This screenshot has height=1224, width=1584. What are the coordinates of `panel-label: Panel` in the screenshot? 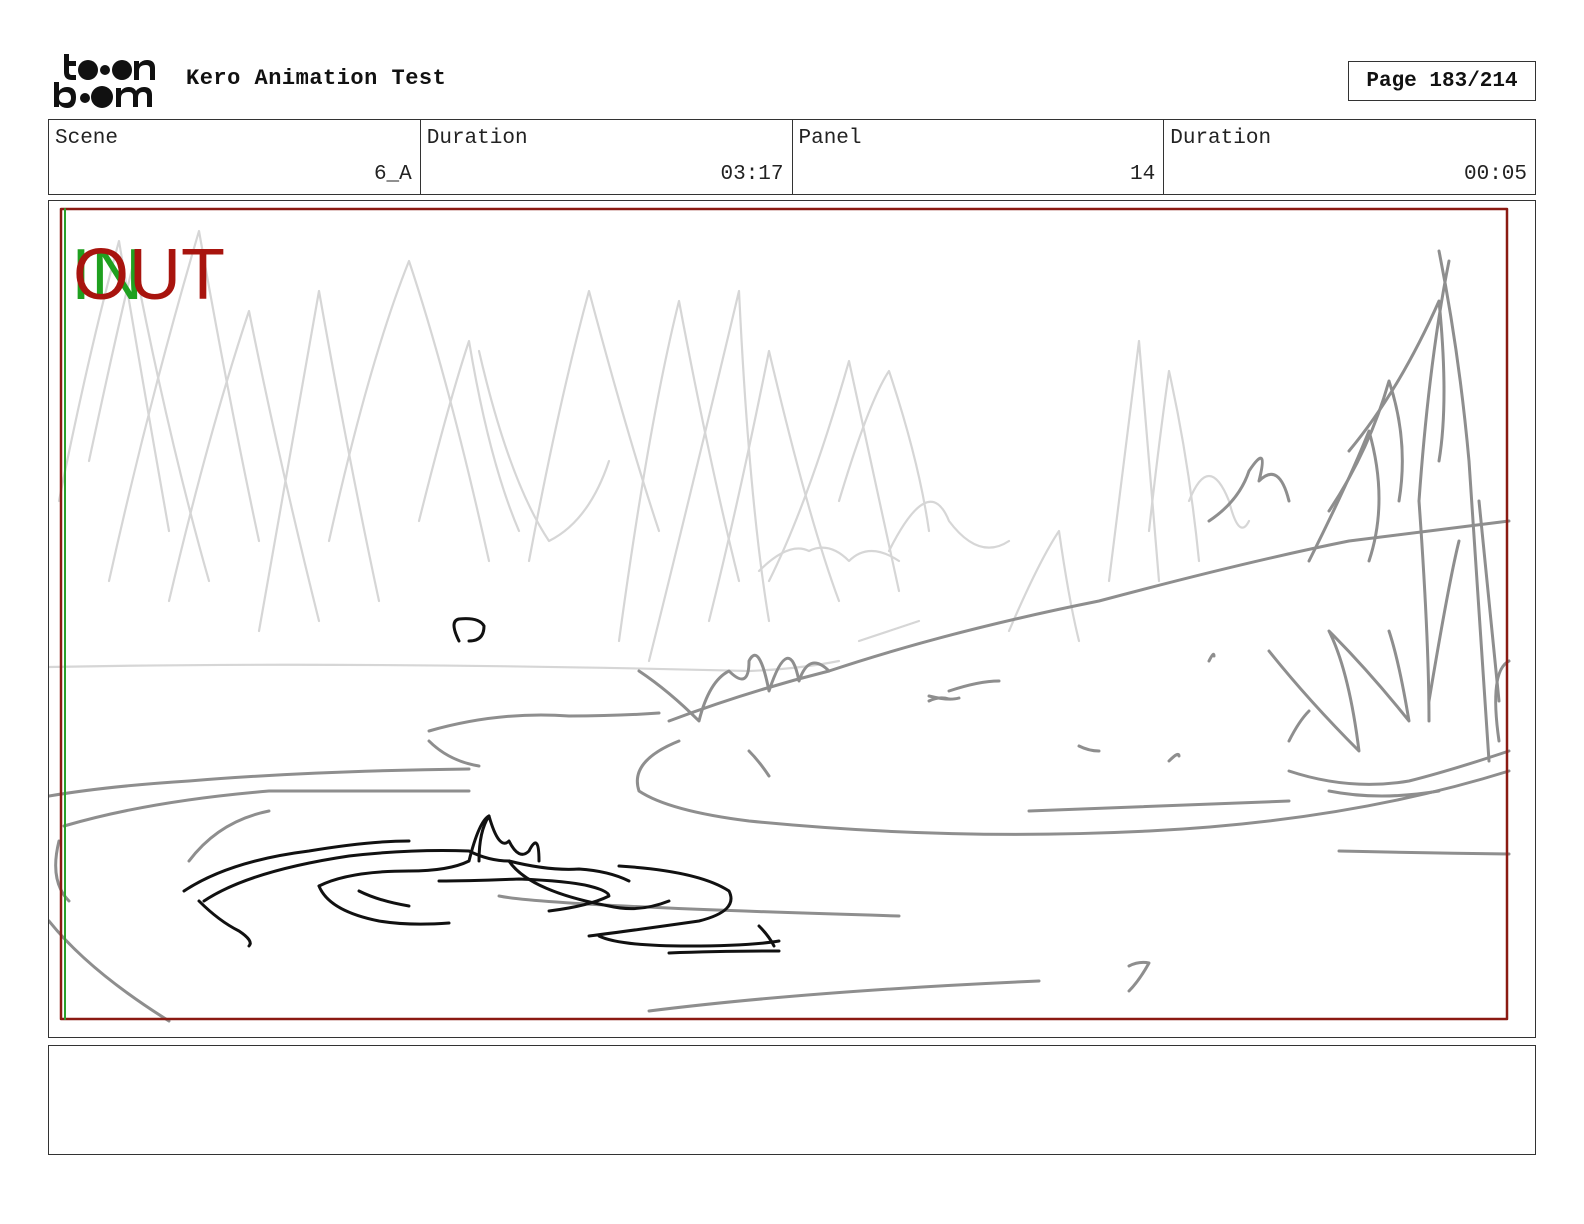 It's located at (830, 138).